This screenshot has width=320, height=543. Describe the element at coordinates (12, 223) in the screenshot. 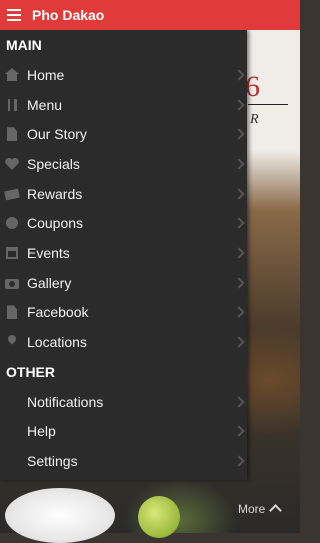

I see `circle-icon` at that location.